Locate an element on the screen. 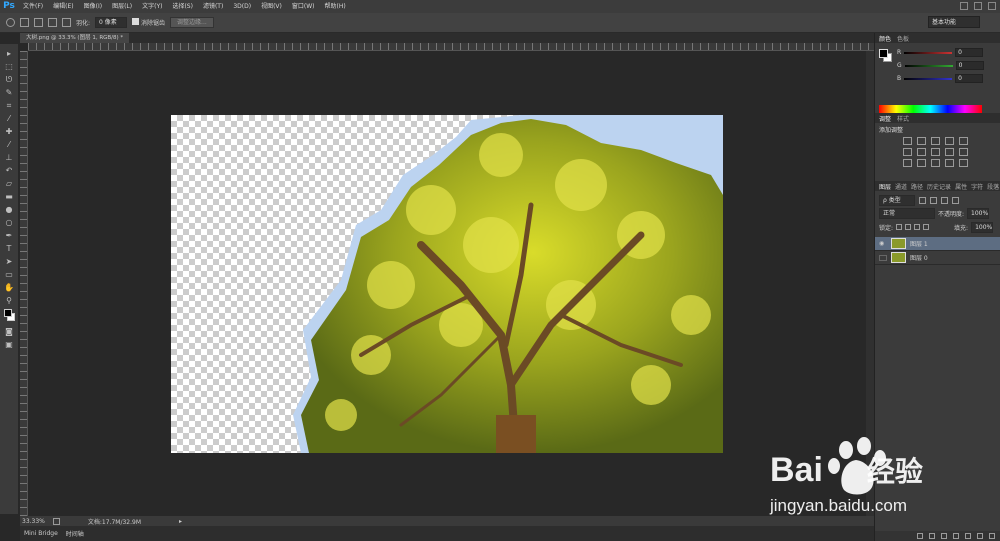 Image resolution: width=1000 pixels, height=541 pixels. eye-hidden-icon is located at coordinates (883, 257).